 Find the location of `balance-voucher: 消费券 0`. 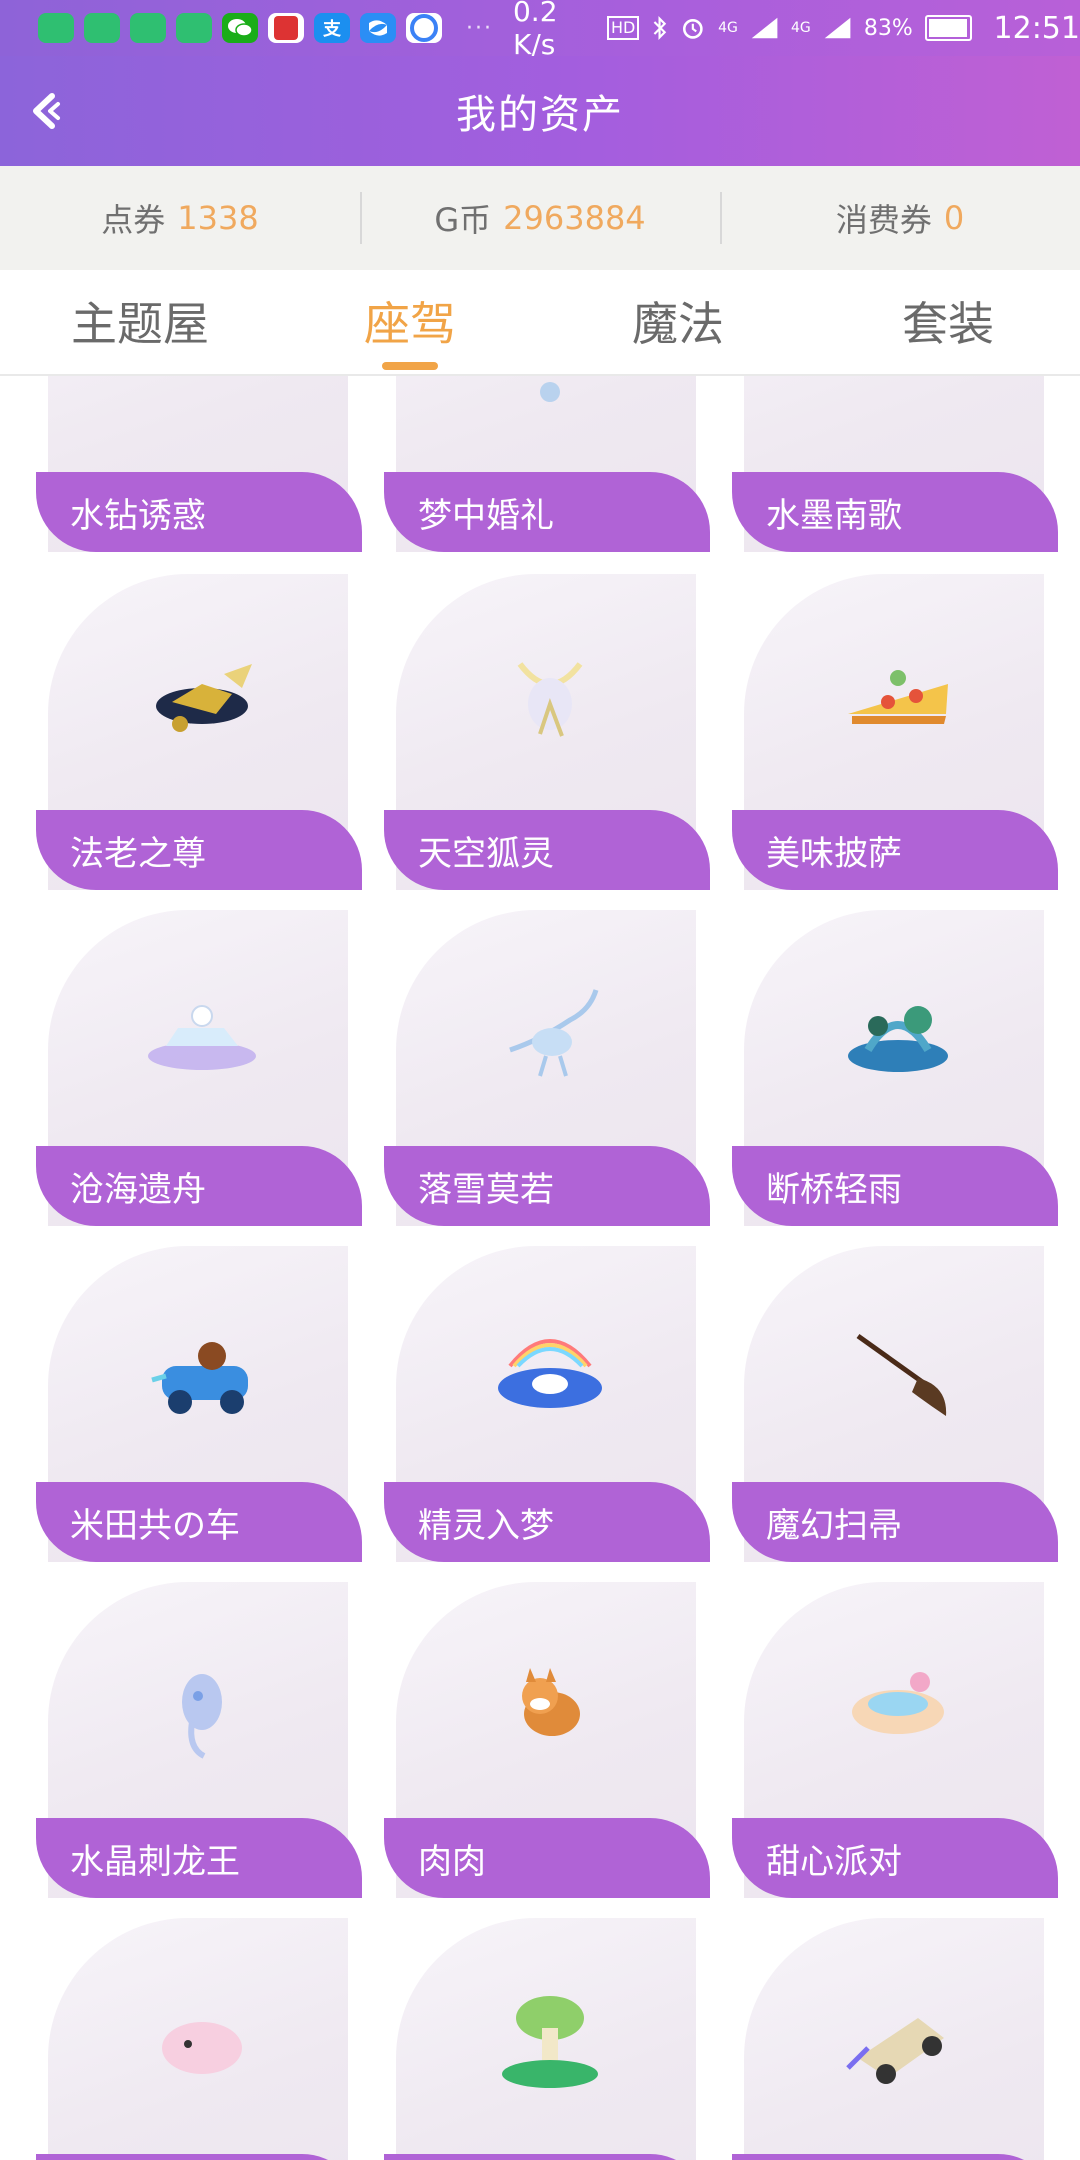

balance-voucher: 消费券 0 is located at coordinates (900, 218).